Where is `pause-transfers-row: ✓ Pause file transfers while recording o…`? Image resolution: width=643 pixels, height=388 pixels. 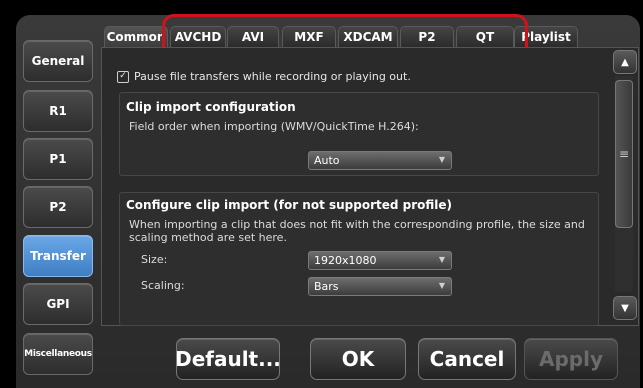
pause-transfers-row: ✓ Pause file transfers while recording o… is located at coordinates (264, 76).